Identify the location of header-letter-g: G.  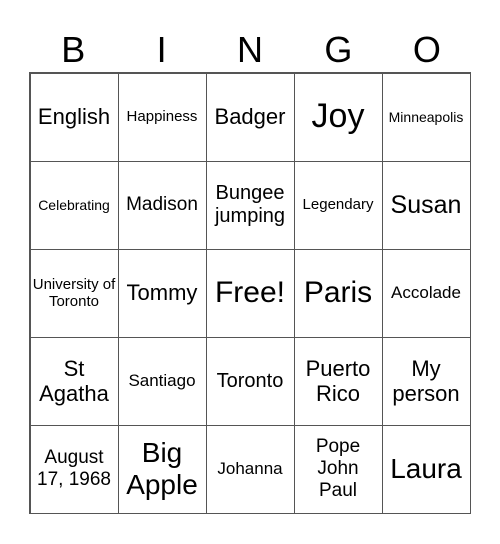
(338, 49).